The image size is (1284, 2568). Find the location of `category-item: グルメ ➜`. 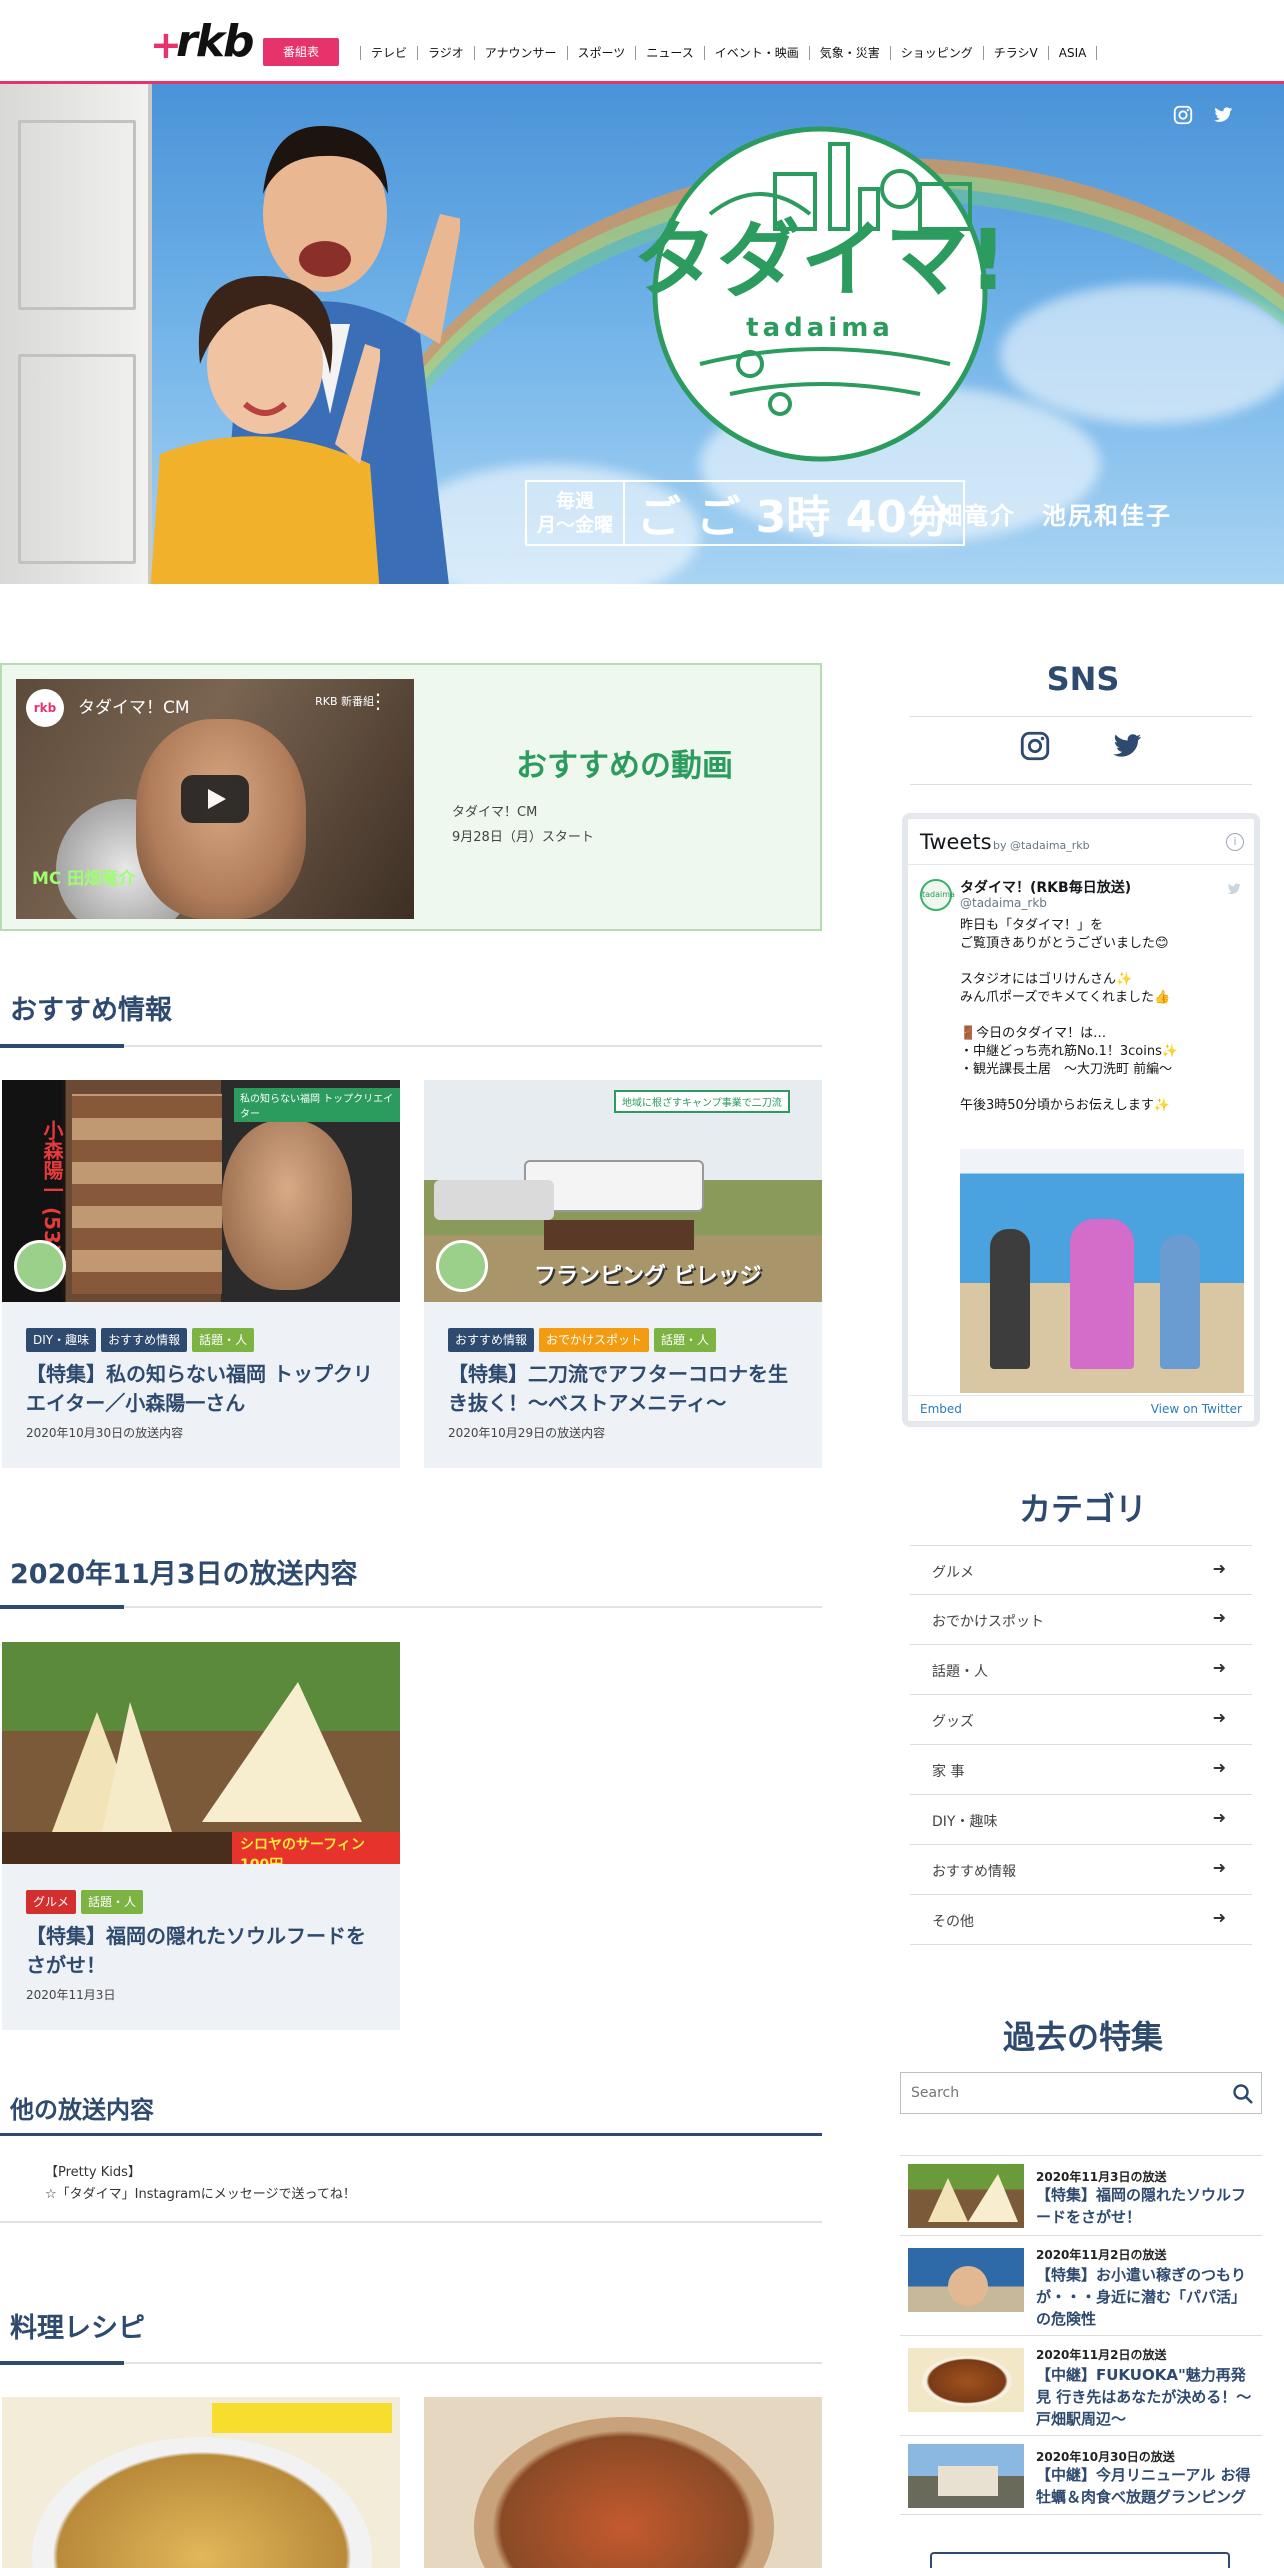

category-item: グルメ ➜ is located at coordinates (1081, 1570).